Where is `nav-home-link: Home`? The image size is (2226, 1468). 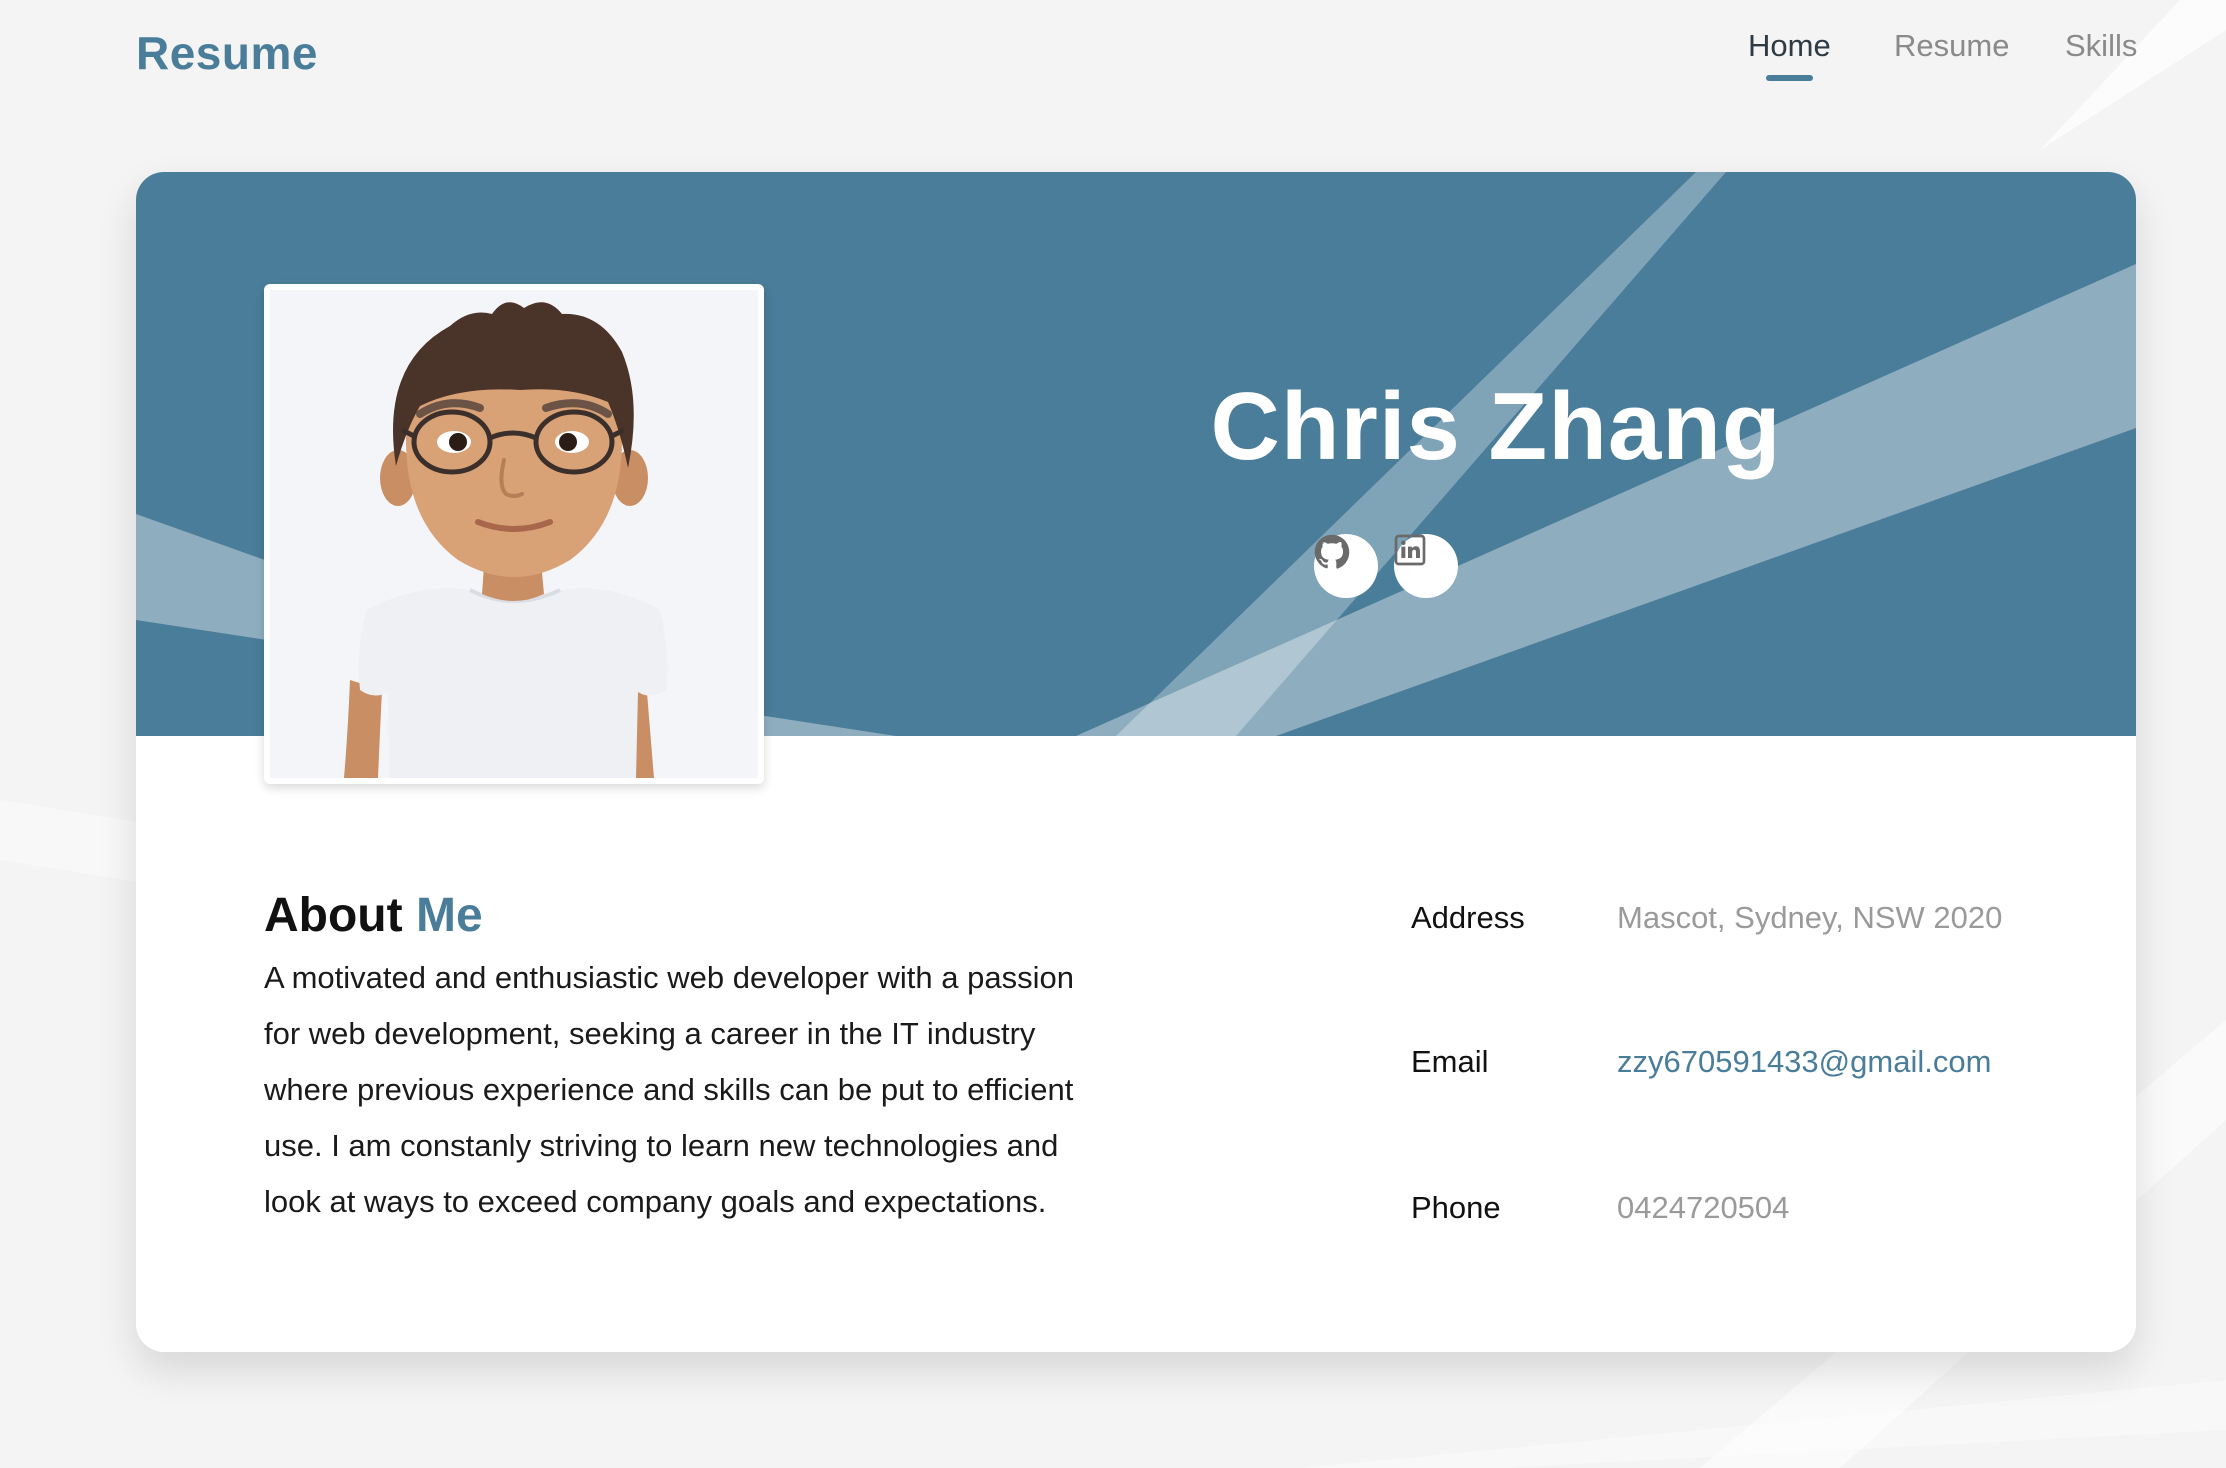 nav-home-link: Home is located at coordinates (1789, 54).